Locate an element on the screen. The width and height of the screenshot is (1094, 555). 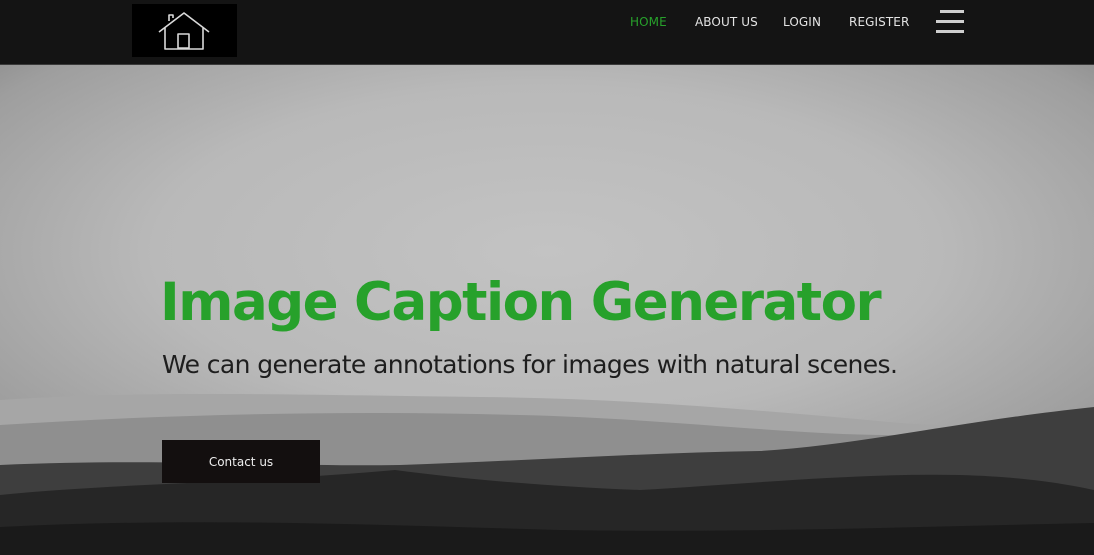
navbar: HOME ABOUT US LOGIN REGISTER is located at coordinates (547, 32).